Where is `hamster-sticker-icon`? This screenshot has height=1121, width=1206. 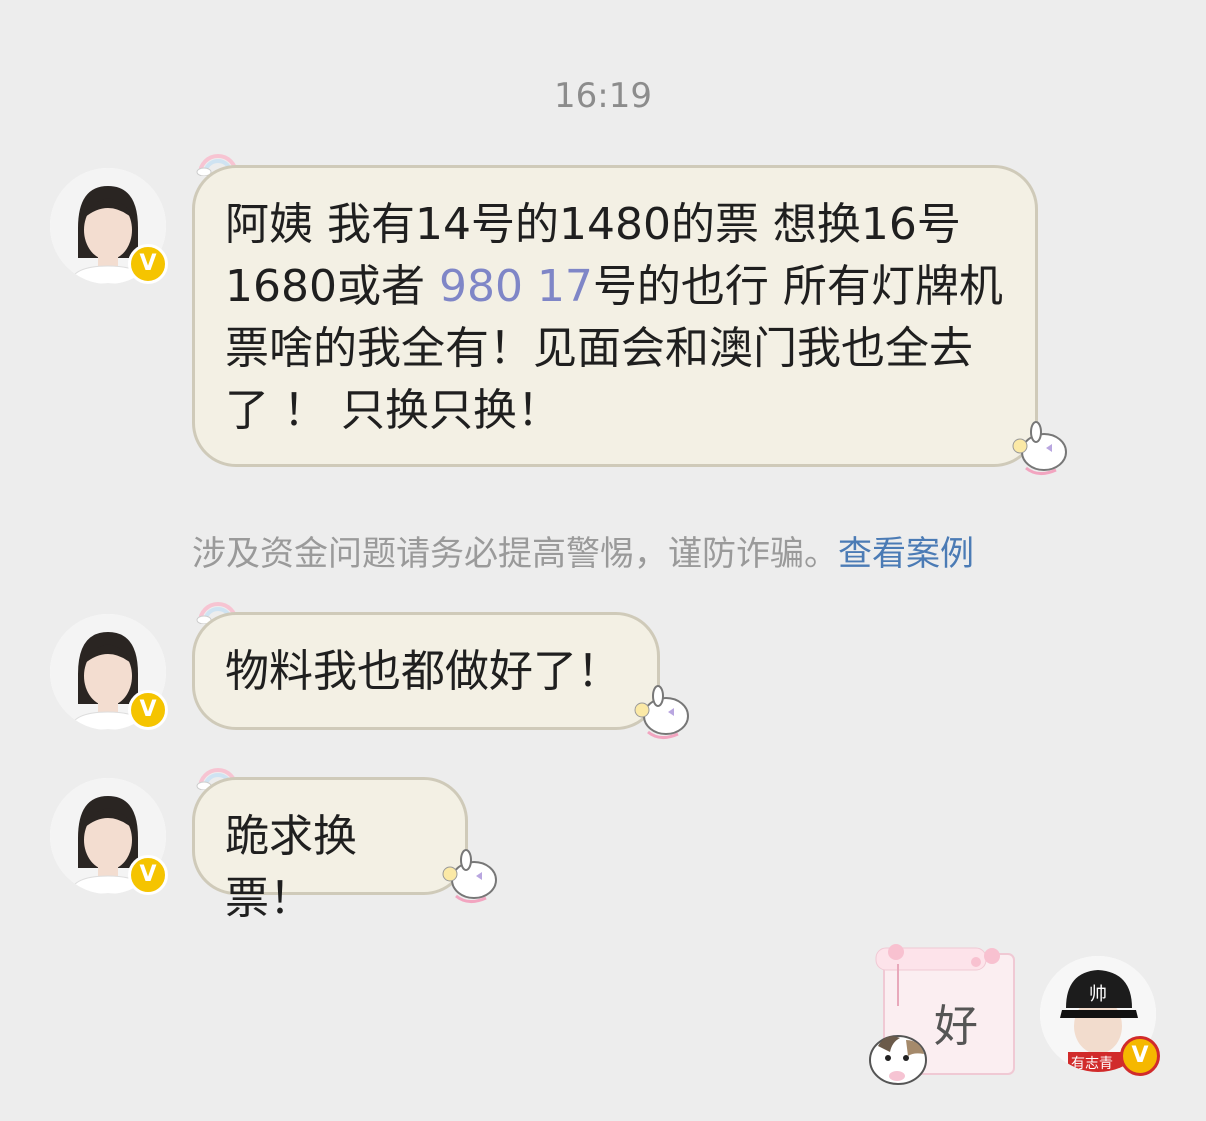
hamster-sticker-icon is located at coordinates (898, 1060).